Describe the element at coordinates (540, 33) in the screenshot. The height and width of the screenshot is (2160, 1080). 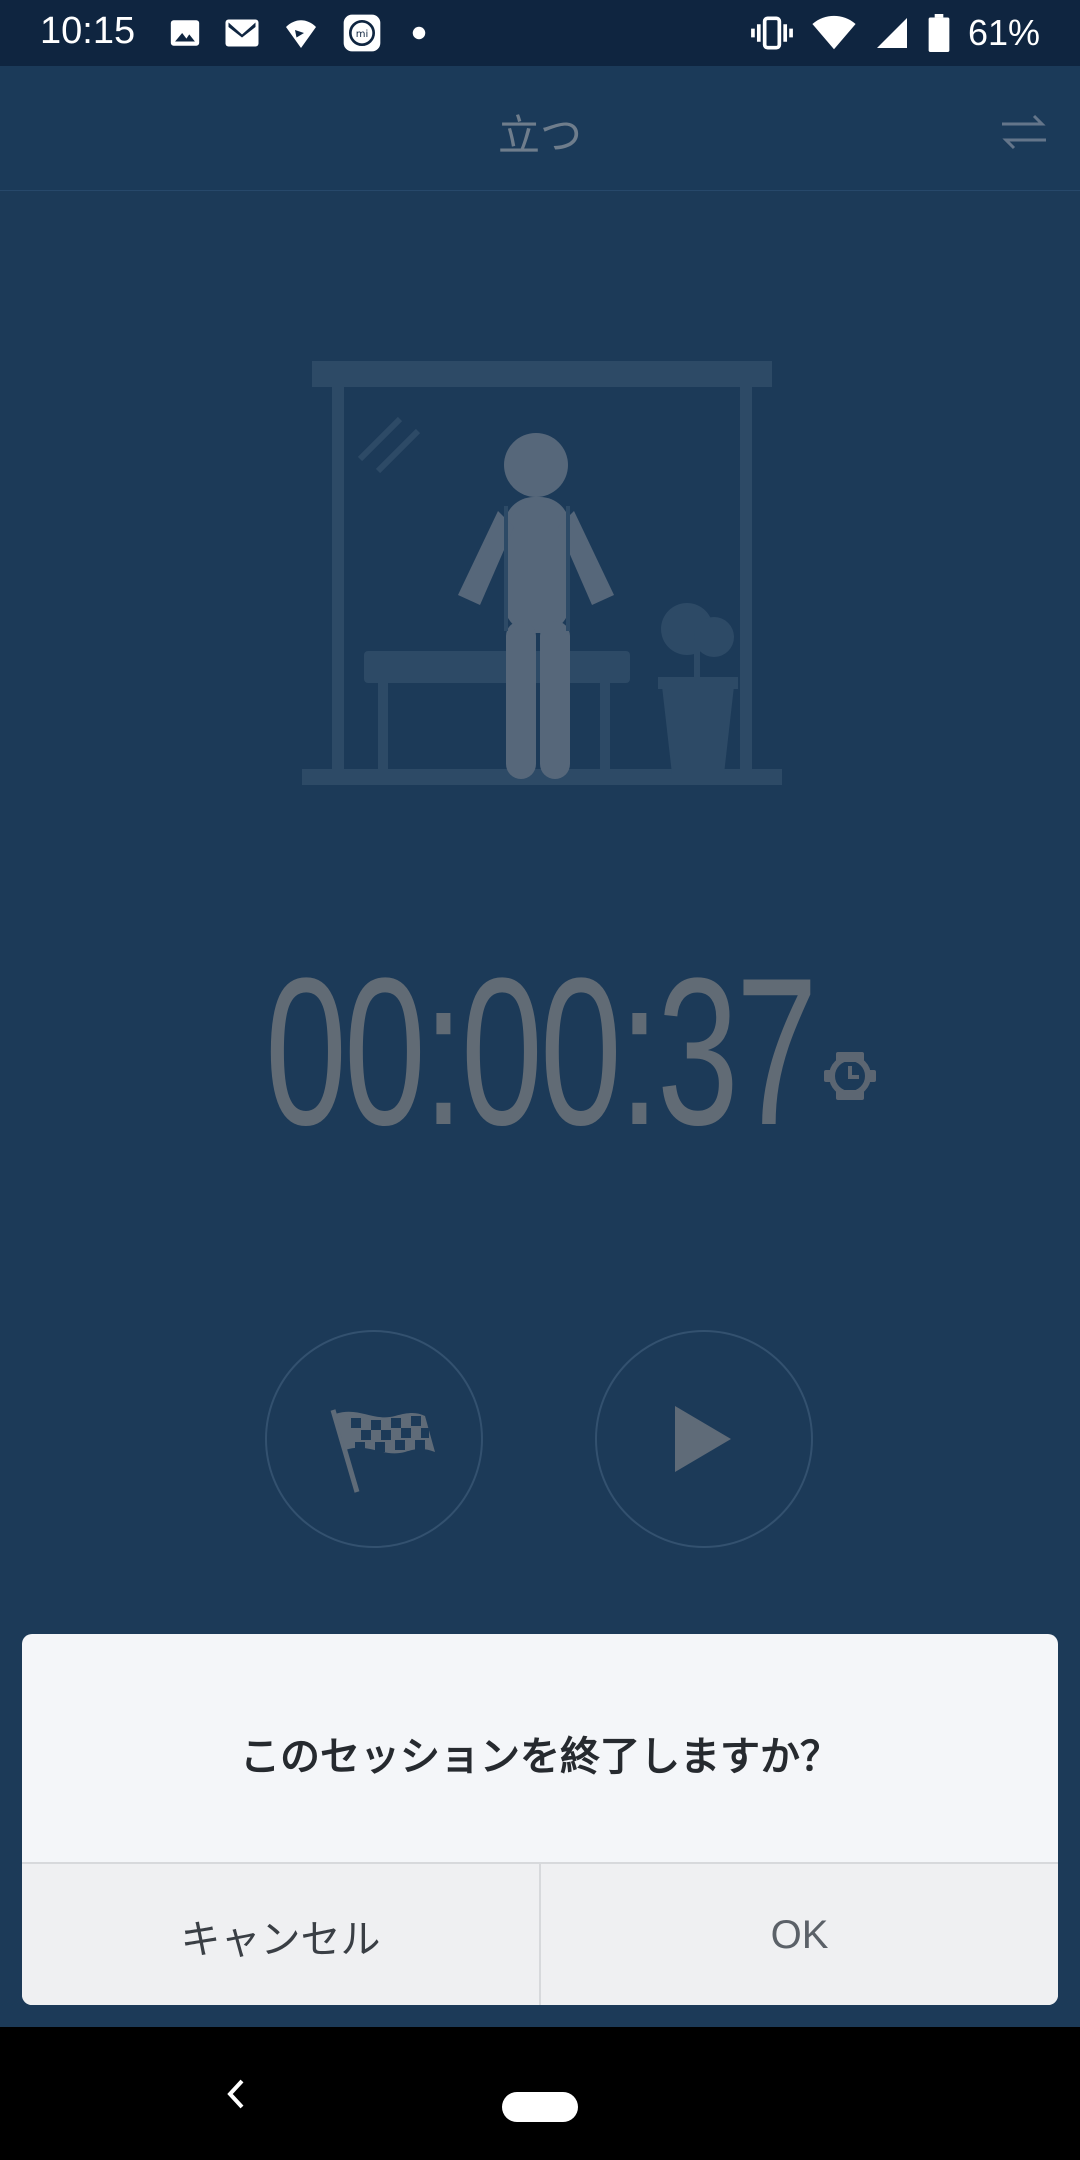
I see `status-bar: 10:15 mi 61%` at that location.